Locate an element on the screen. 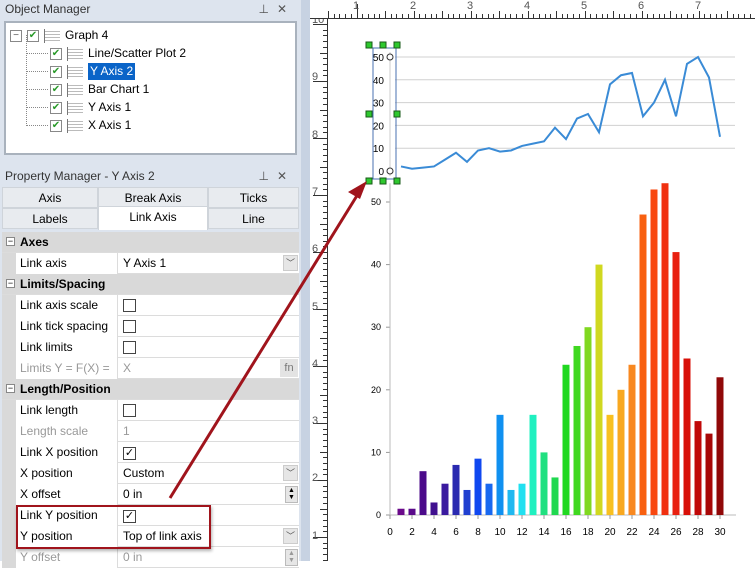 This screenshot has height=568, width=755. tab-break-axis: Break Axis is located at coordinates (153, 197).